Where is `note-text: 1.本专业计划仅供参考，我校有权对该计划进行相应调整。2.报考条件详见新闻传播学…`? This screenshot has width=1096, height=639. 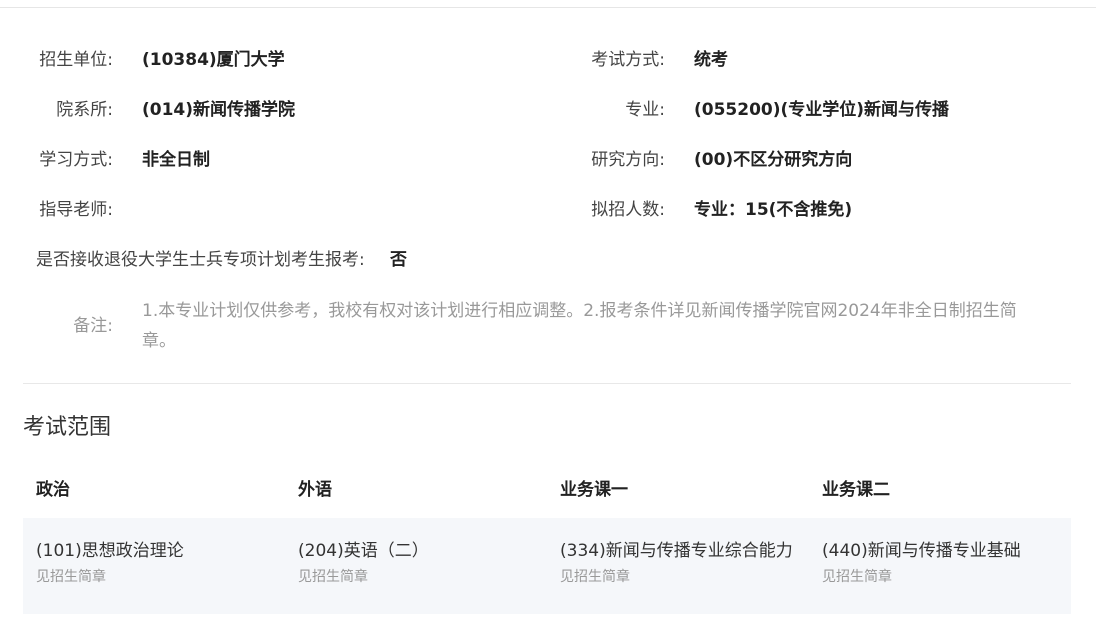
note-text: 1.本专业计划仅供参考，我校有权对该计划进行相应调整。2.报考条件详见新闻传播学… is located at coordinates (579, 326).